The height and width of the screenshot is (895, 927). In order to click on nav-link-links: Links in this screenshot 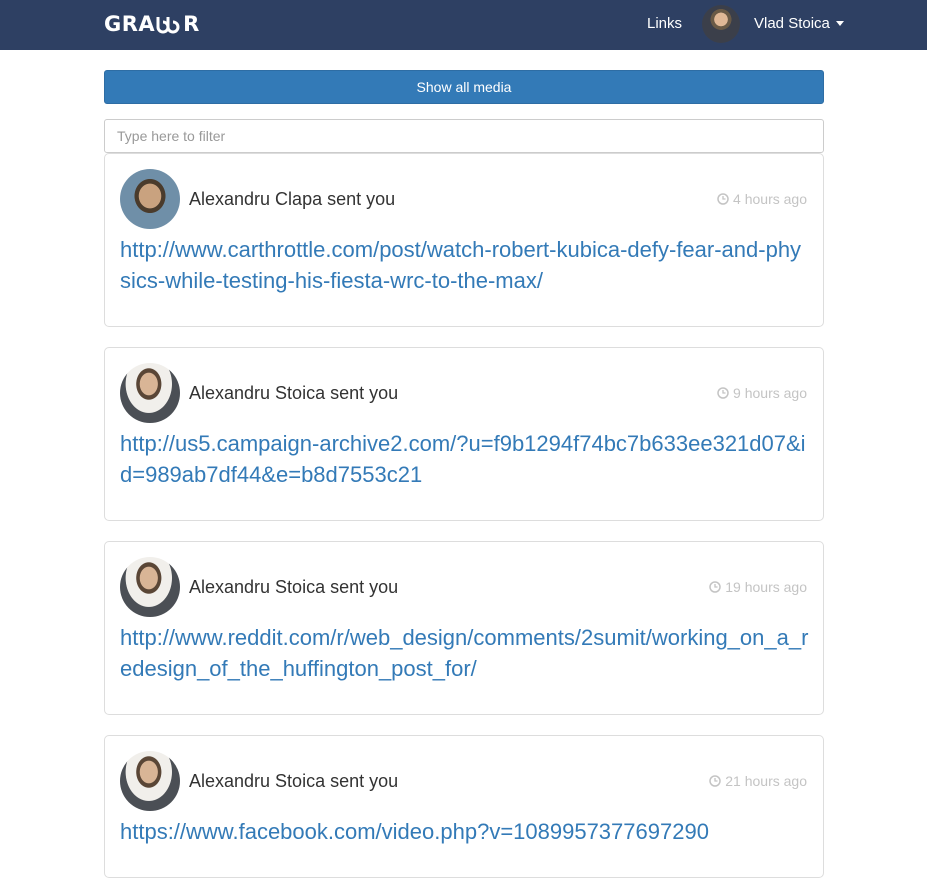, I will do `click(664, 23)`.